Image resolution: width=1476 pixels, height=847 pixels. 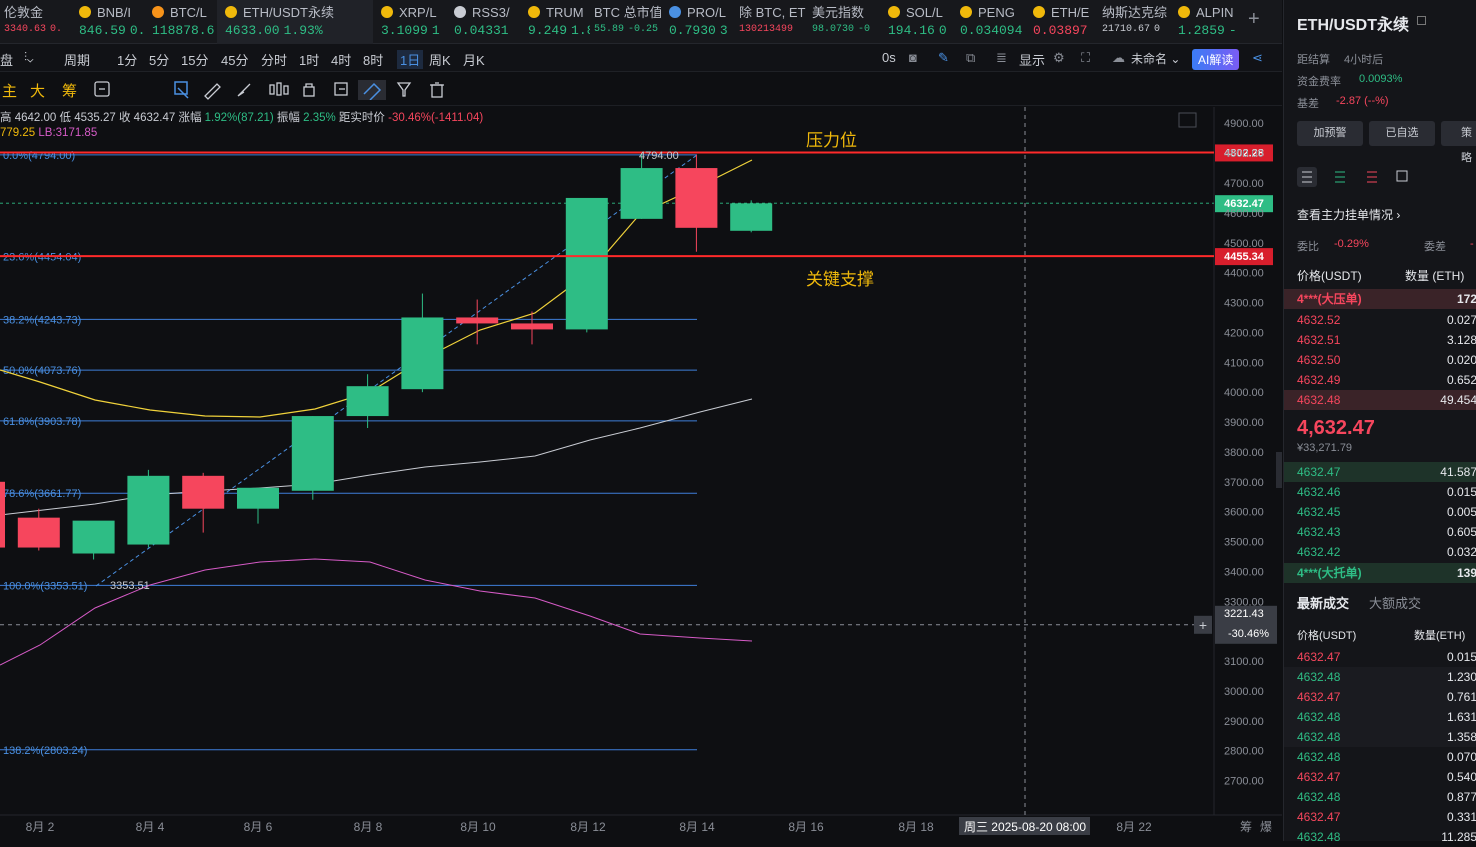 What do you see at coordinates (1380, 299) in the screenshot?
I see `order-row: 4***(大压单) 172` at bounding box center [1380, 299].